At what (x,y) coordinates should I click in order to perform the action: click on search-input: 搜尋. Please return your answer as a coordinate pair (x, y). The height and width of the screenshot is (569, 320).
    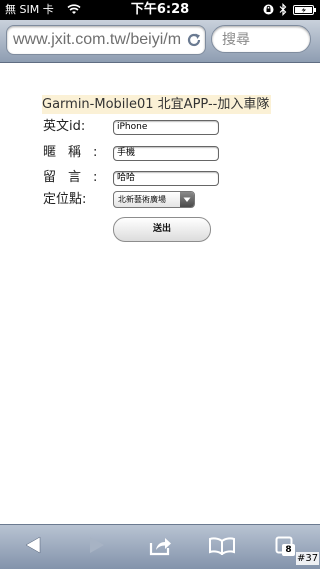
    Looking at the image, I should click on (261, 39).